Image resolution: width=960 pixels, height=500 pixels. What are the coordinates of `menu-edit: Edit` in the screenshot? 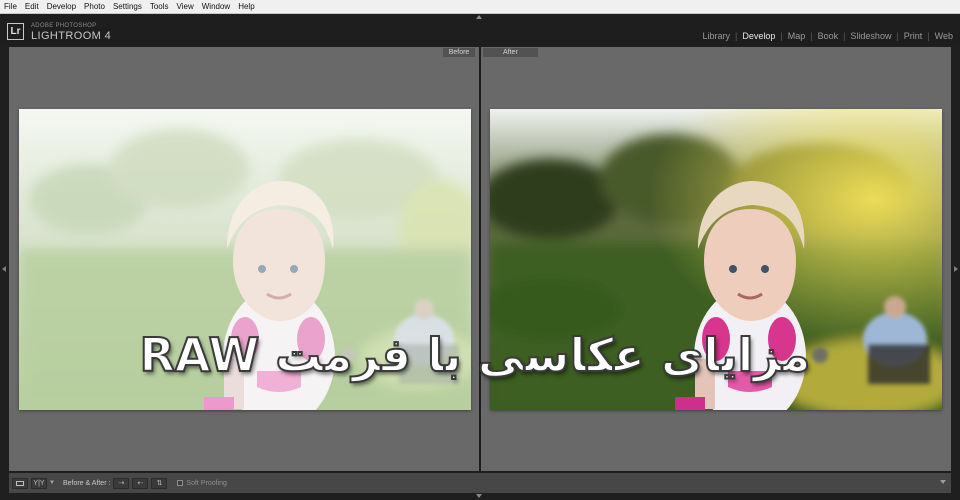 It's located at (32, 6).